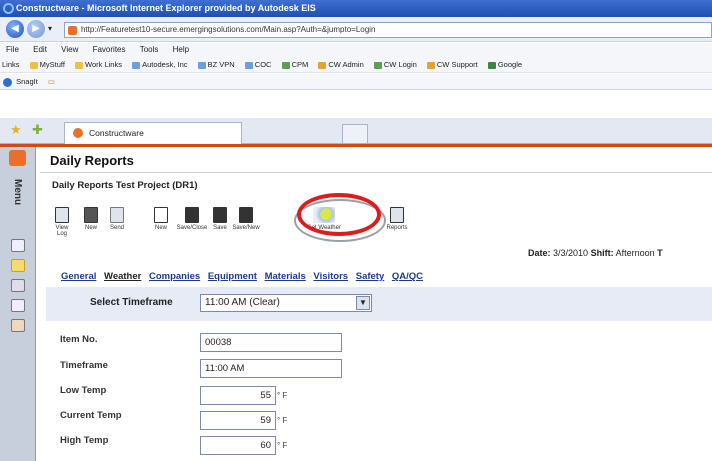  What do you see at coordinates (131, 302) in the screenshot?
I see `timeframe-select-label: Select Timeframe` at bounding box center [131, 302].